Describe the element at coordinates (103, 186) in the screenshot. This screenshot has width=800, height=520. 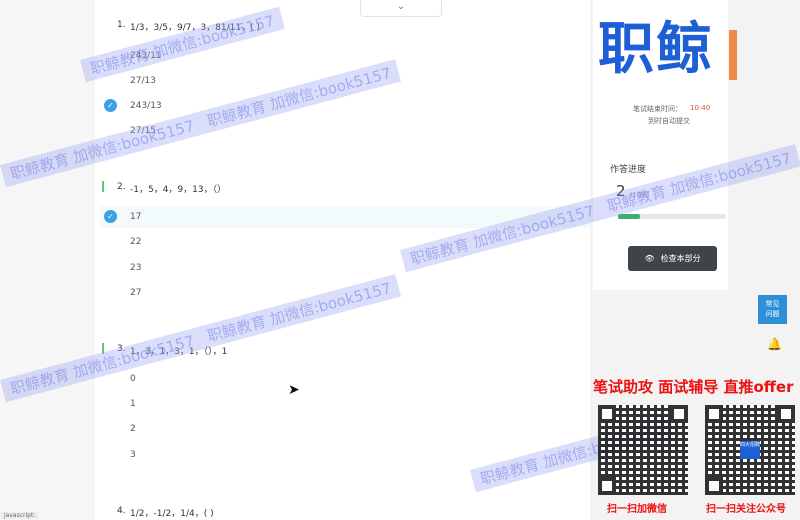
I see `answered-marker` at that location.